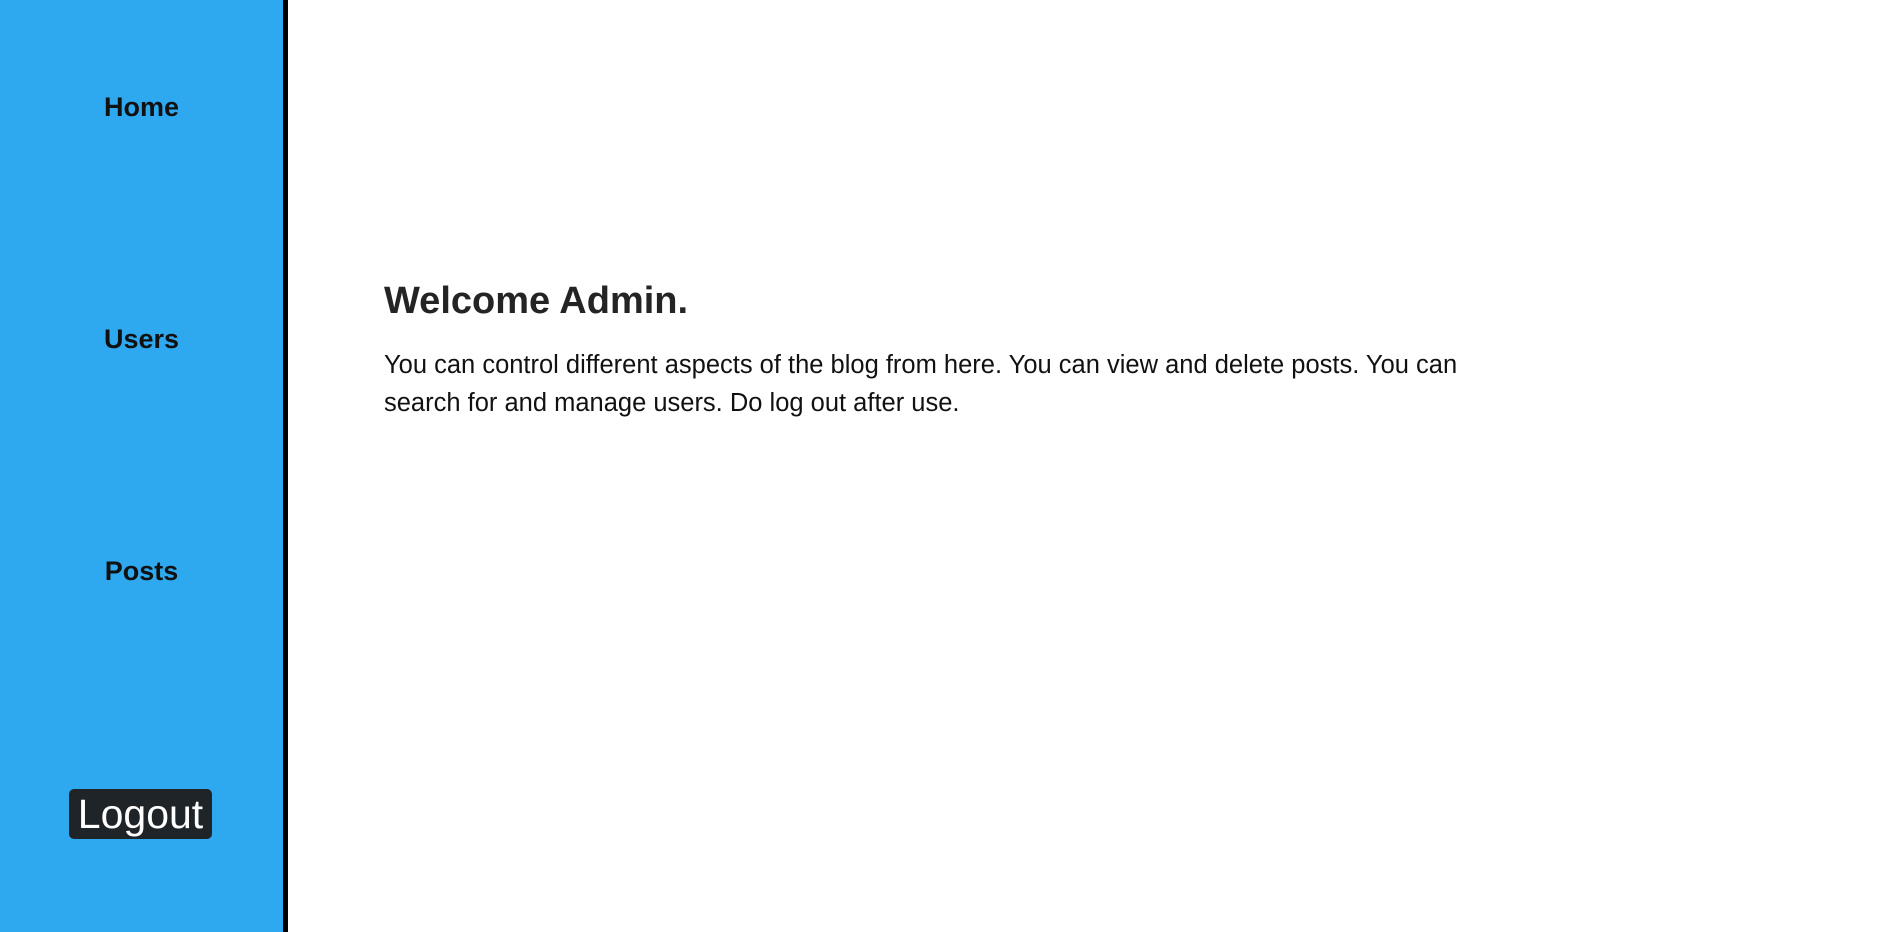 This screenshot has height=932, width=1903. Describe the element at coordinates (141, 571) in the screenshot. I see `sidebar-item-posts: Posts` at that location.